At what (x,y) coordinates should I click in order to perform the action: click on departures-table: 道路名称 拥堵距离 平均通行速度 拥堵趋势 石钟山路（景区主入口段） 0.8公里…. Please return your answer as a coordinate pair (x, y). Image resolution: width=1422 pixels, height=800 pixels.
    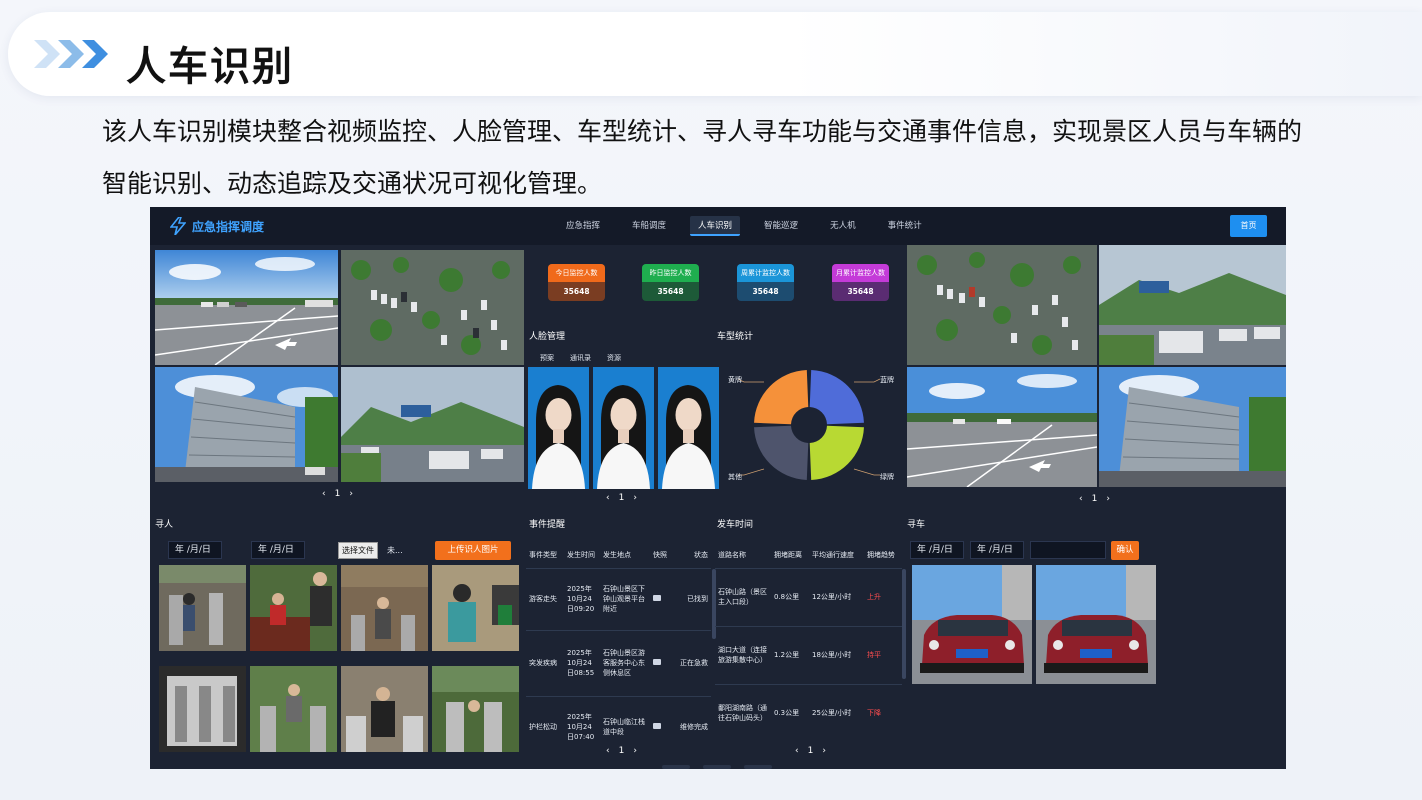
    Looking at the image, I should click on (808, 642).